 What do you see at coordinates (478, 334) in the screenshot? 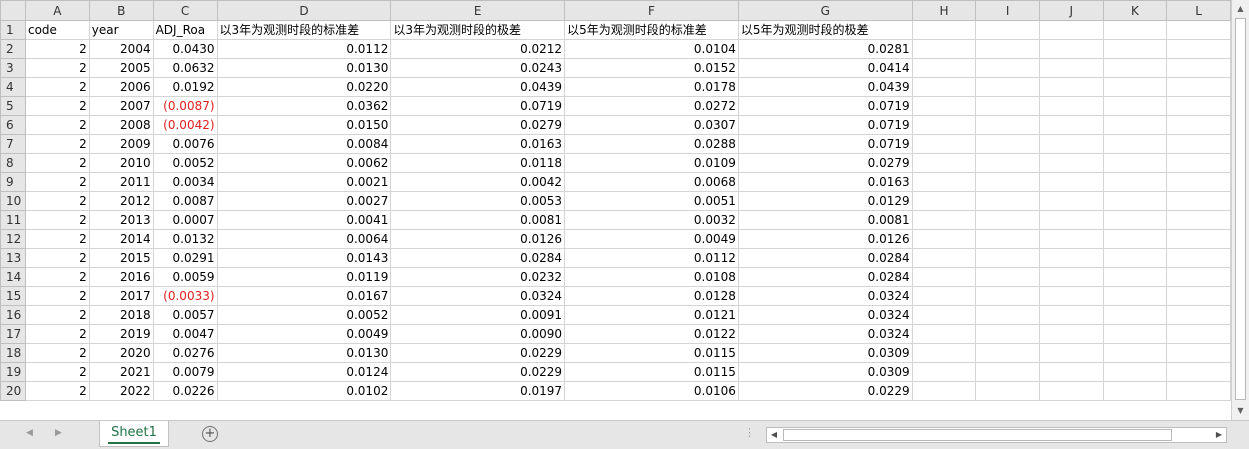
I see `cell-3yr-range: 0.0090` at bounding box center [478, 334].